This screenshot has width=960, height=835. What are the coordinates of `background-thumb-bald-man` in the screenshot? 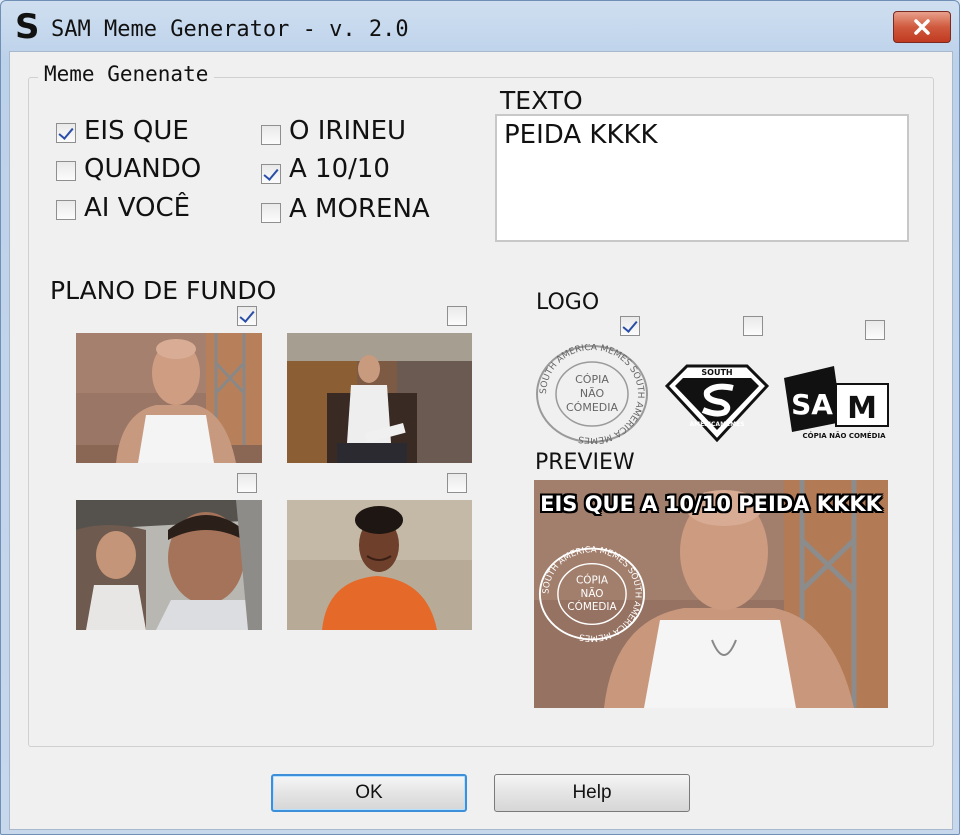 It's located at (169, 398).